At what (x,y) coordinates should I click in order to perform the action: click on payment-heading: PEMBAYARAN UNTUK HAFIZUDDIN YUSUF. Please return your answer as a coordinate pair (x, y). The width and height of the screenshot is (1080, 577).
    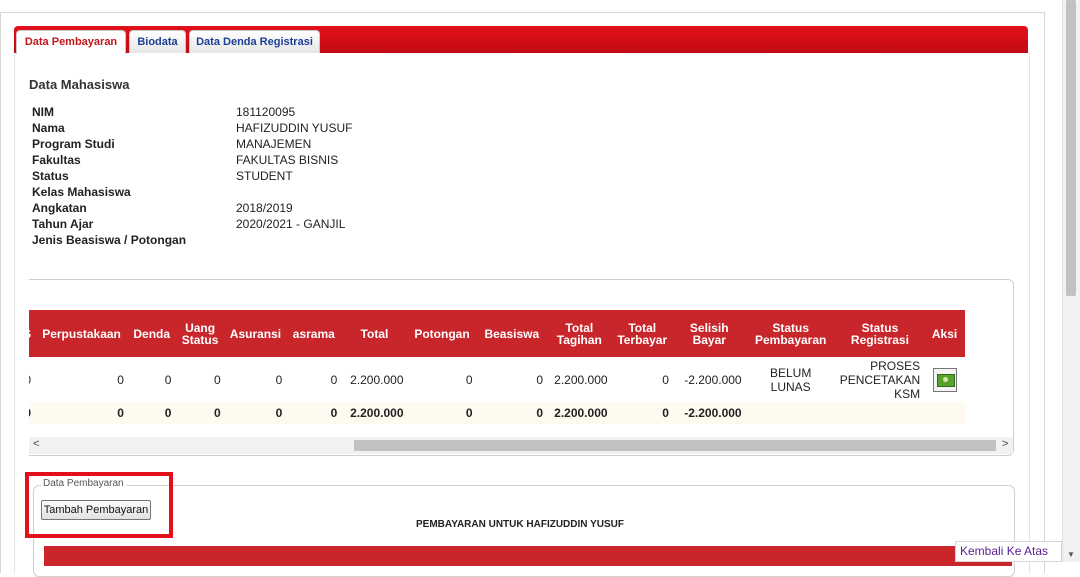
    Looking at the image, I should click on (520, 524).